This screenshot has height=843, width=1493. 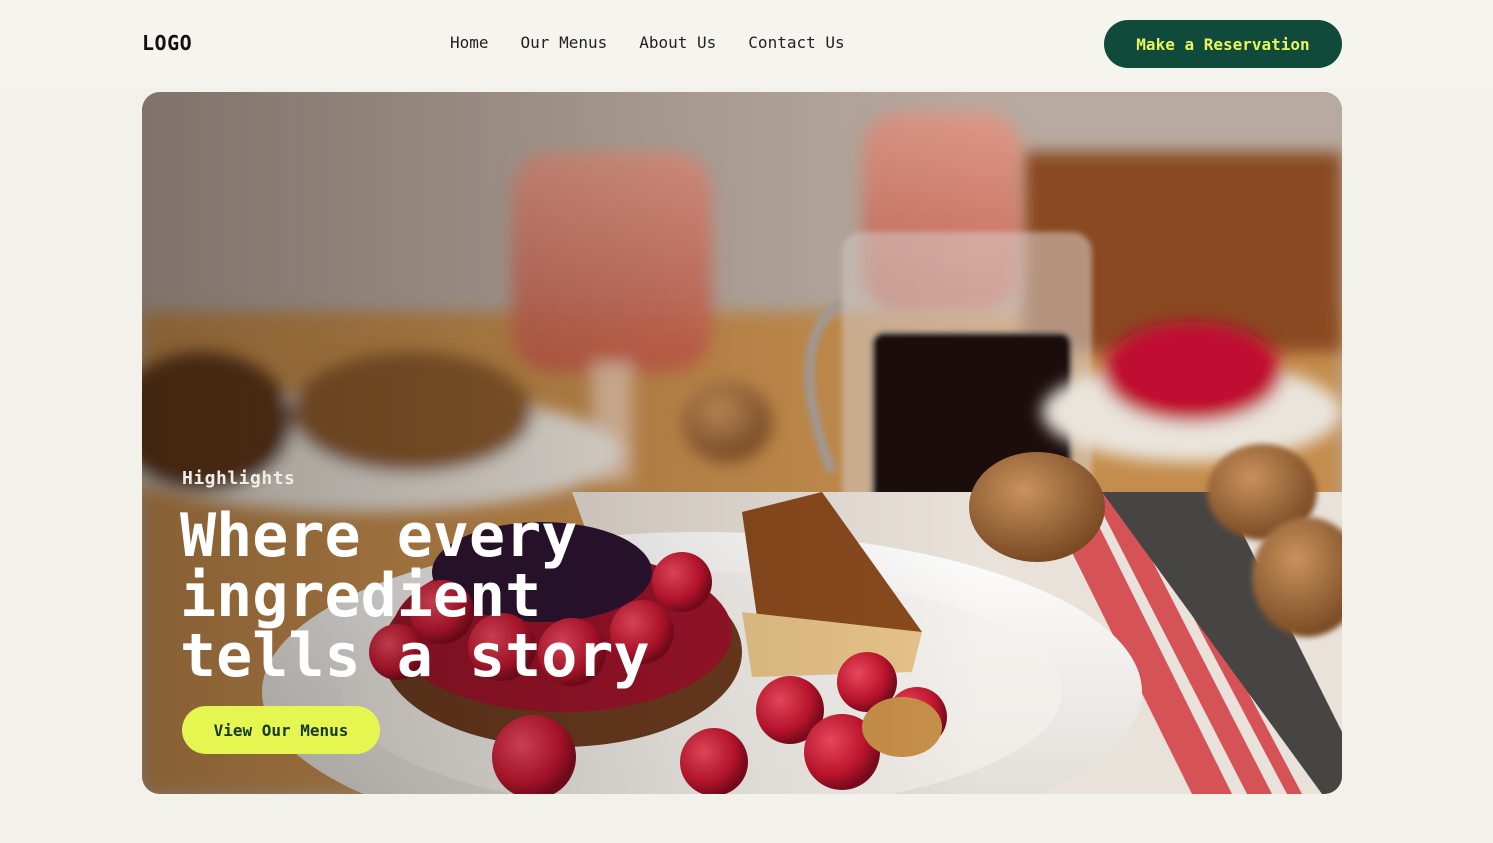 What do you see at coordinates (564, 42) in the screenshot?
I see `nav-link-our-menus: Our Menus` at bounding box center [564, 42].